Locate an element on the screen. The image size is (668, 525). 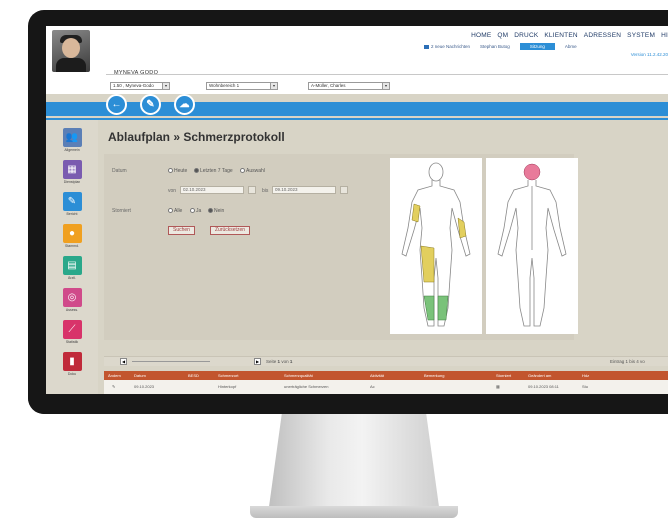
pager-slider is located at coordinates (171, 361).